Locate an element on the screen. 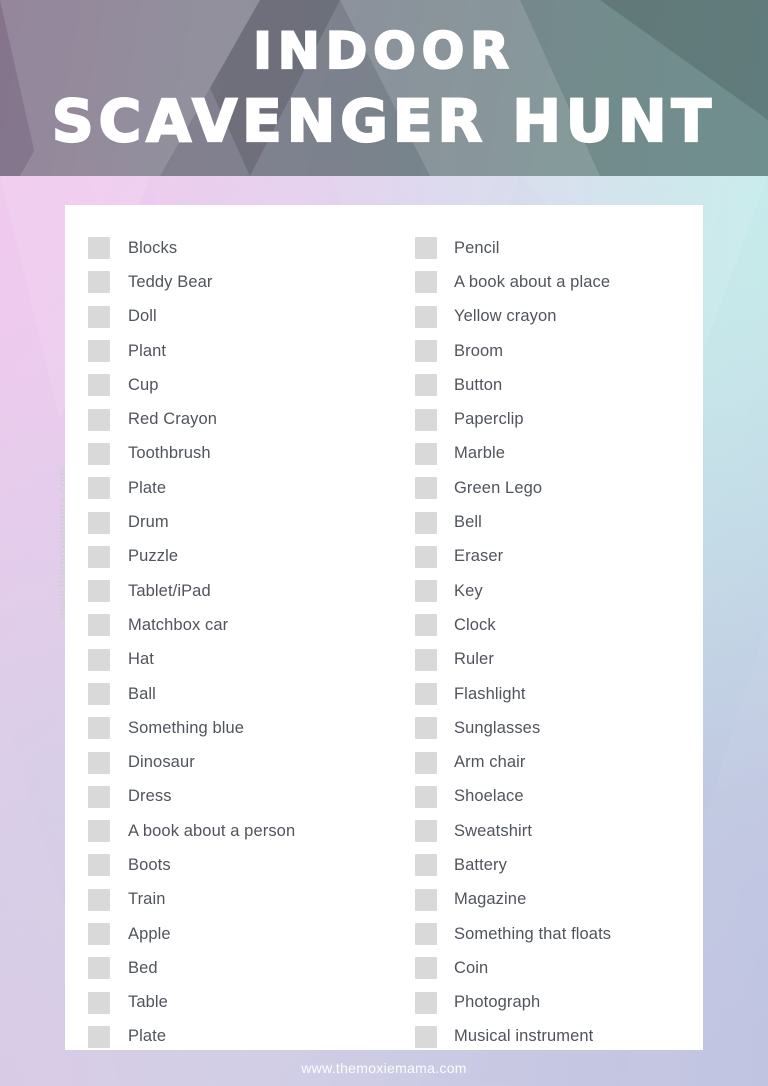 This screenshot has height=1086, width=768. checklist-row: Arm chair is located at coordinates (559, 762).